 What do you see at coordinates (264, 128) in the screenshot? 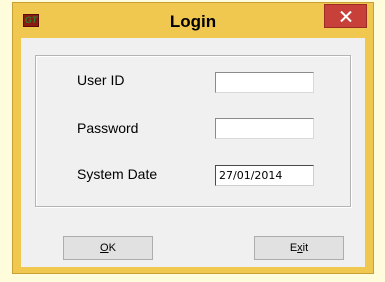
I see `password-input` at bounding box center [264, 128].